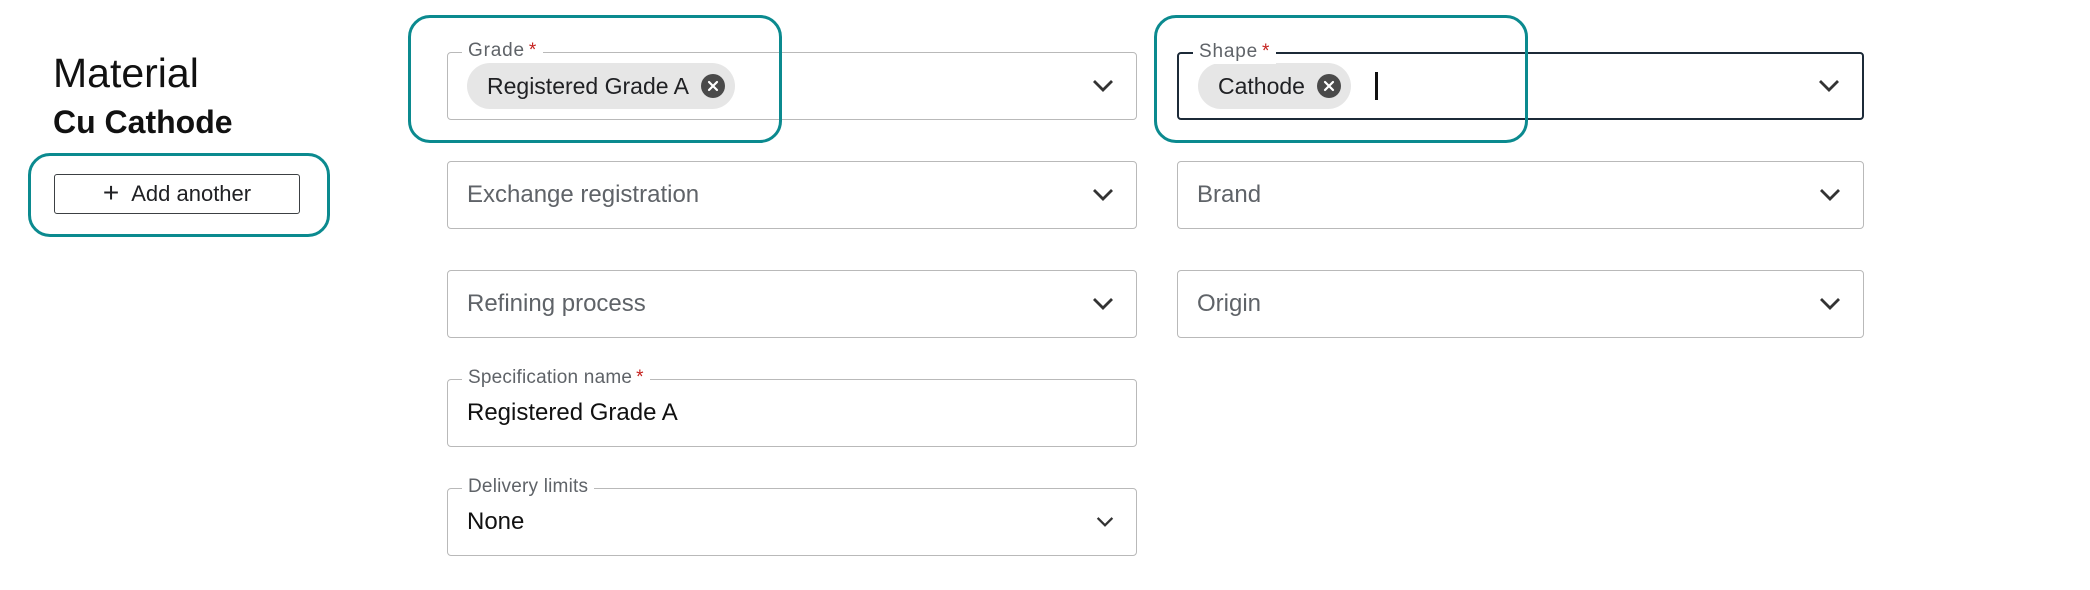  What do you see at coordinates (496, 521) in the screenshot?
I see `delivery-limits-value: None` at bounding box center [496, 521].